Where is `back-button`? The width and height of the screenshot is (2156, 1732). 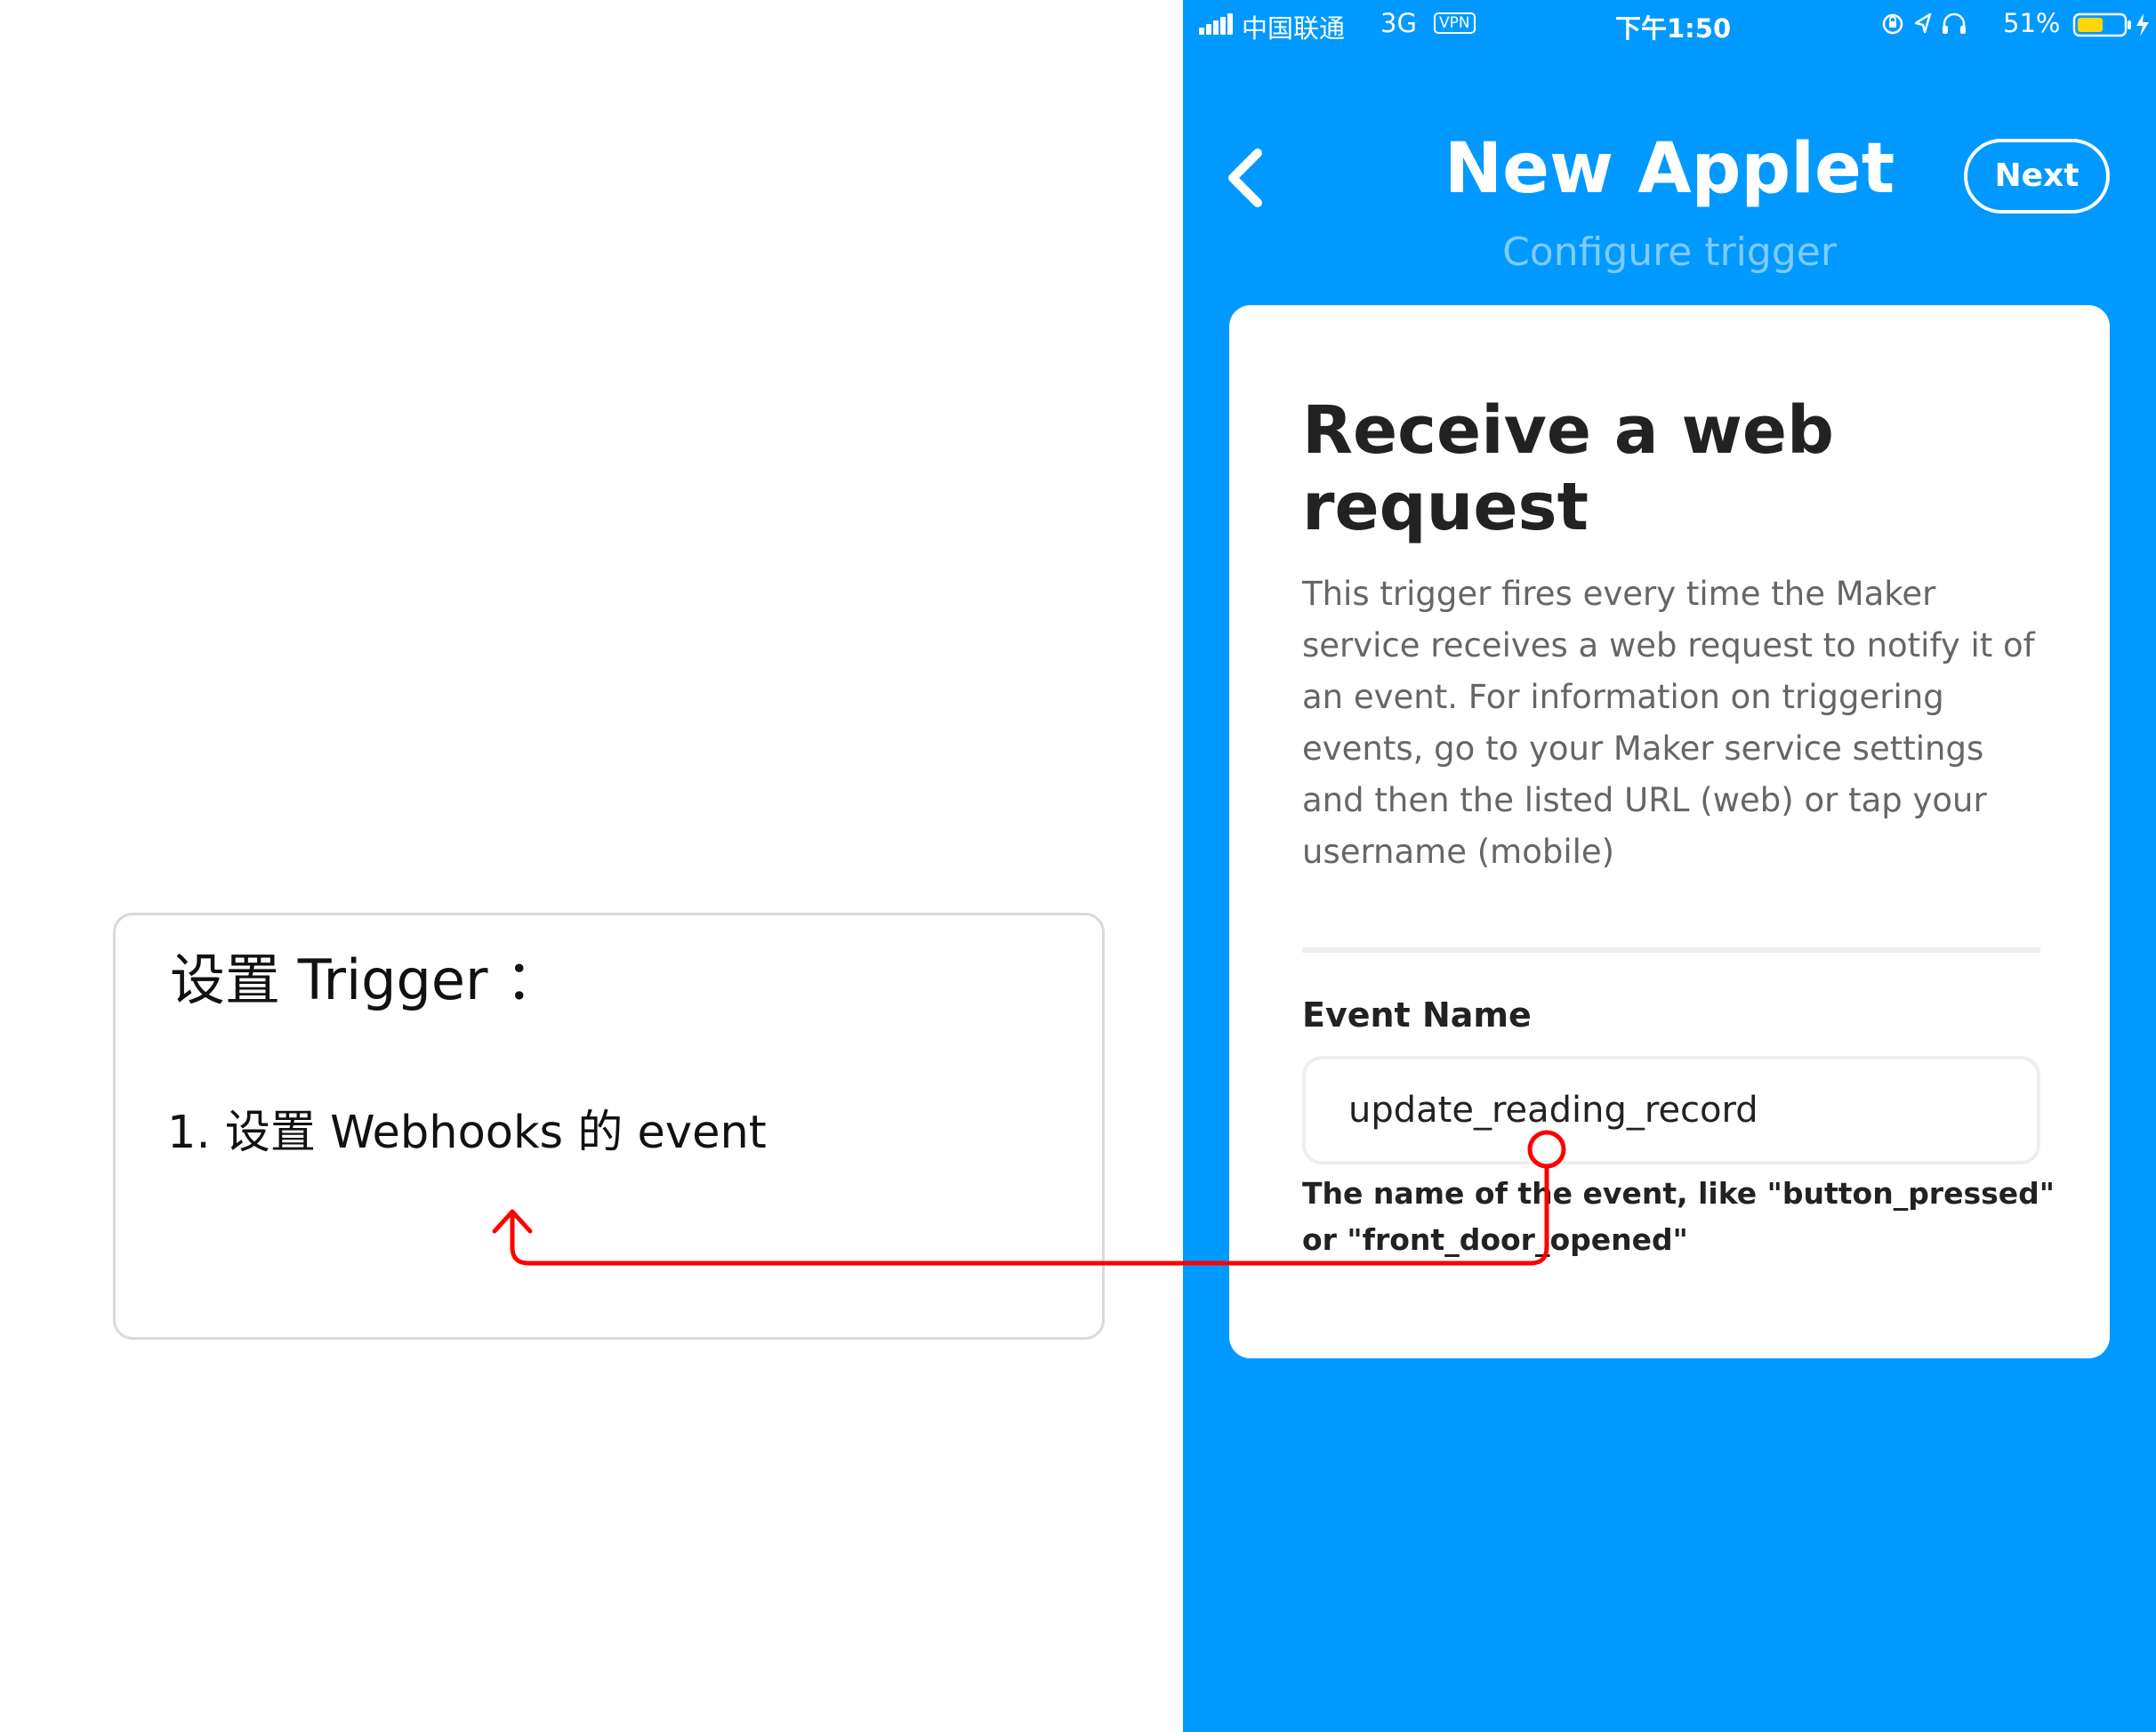
back-button is located at coordinates (1245, 177).